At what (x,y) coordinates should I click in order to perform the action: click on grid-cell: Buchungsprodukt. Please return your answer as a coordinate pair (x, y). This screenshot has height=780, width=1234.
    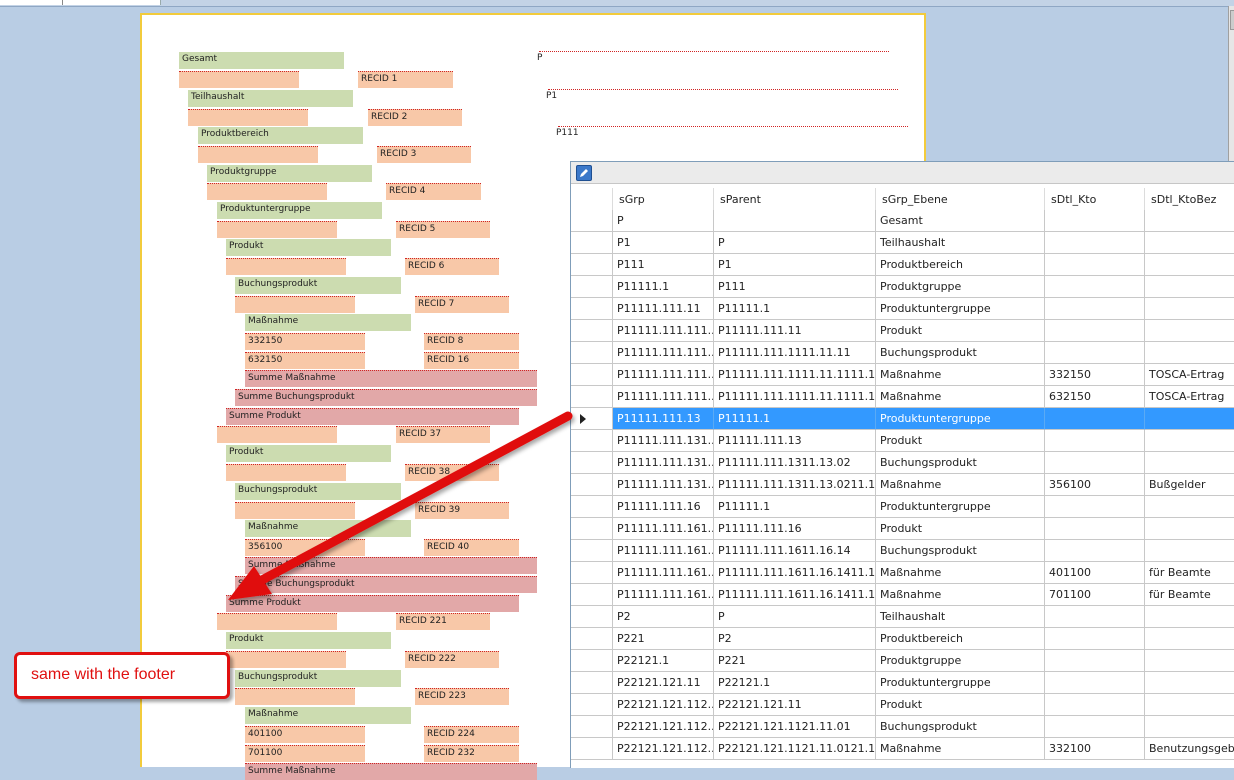
    Looking at the image, I should click on (960, 463).